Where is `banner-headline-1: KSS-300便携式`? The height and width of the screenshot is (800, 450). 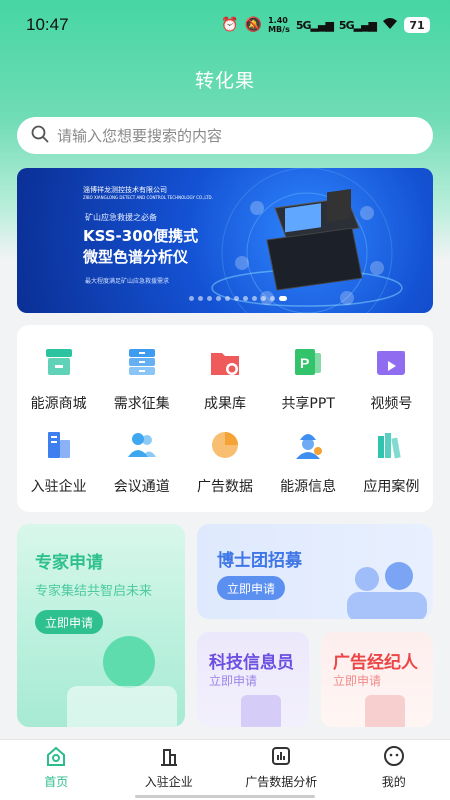
banner-headline-1: KSS-300便携式 is located at coordinates (141, 236).